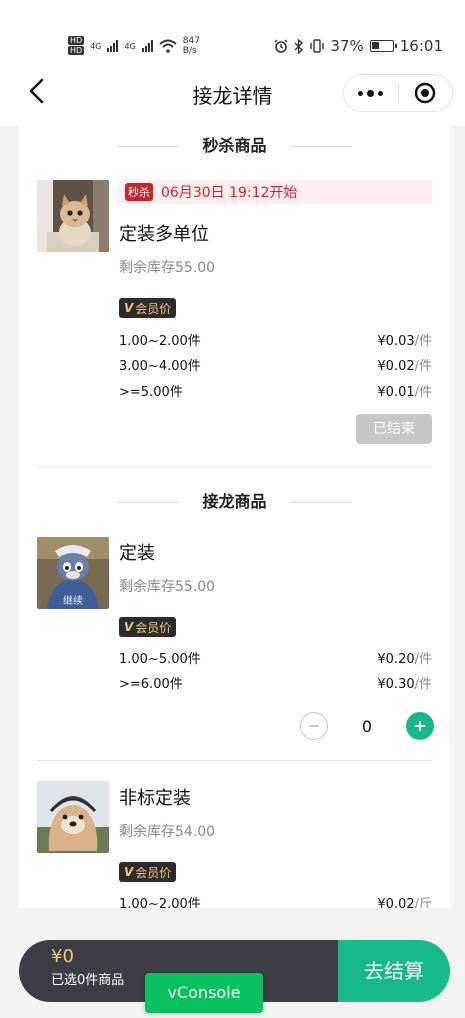 This screenshot has width=465, height=1018. I want to click on signal2-icon, so click(147, 46).